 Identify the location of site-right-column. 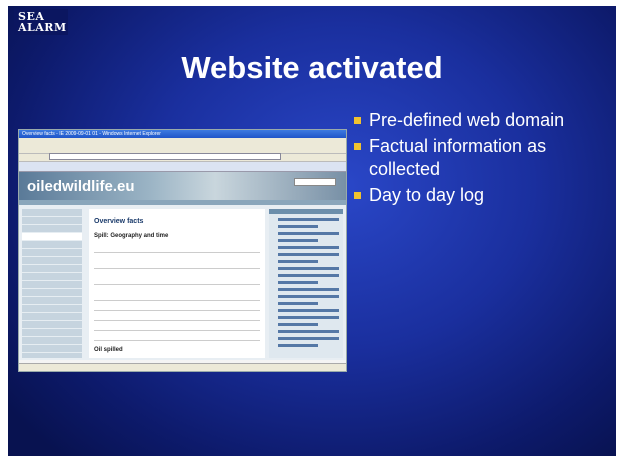
(306, 283).